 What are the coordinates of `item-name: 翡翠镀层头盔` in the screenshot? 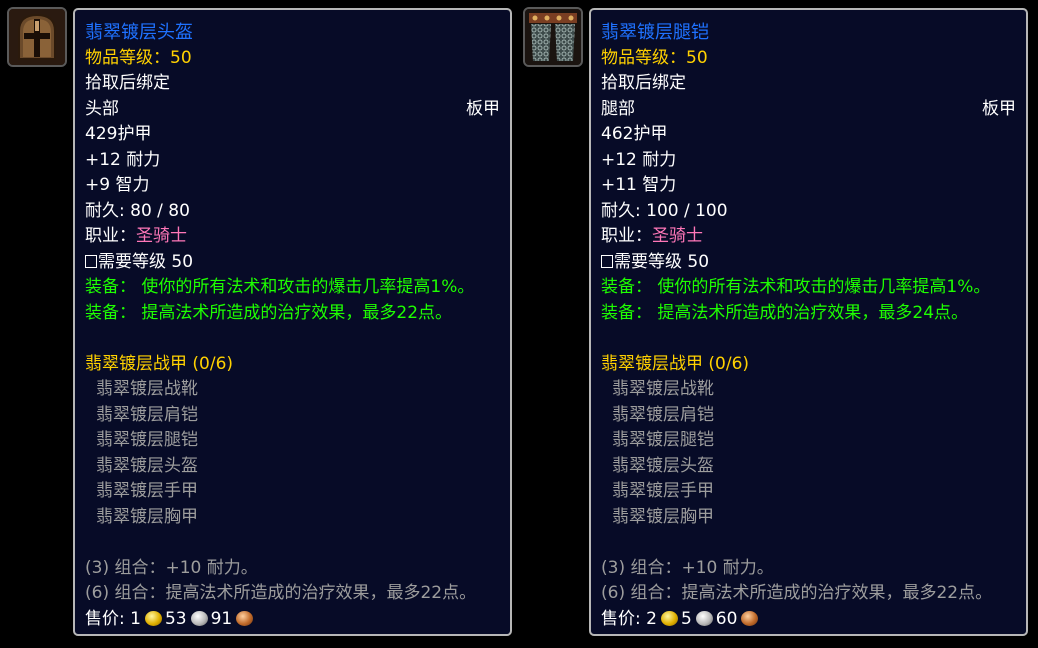 It's located at (139, 32).